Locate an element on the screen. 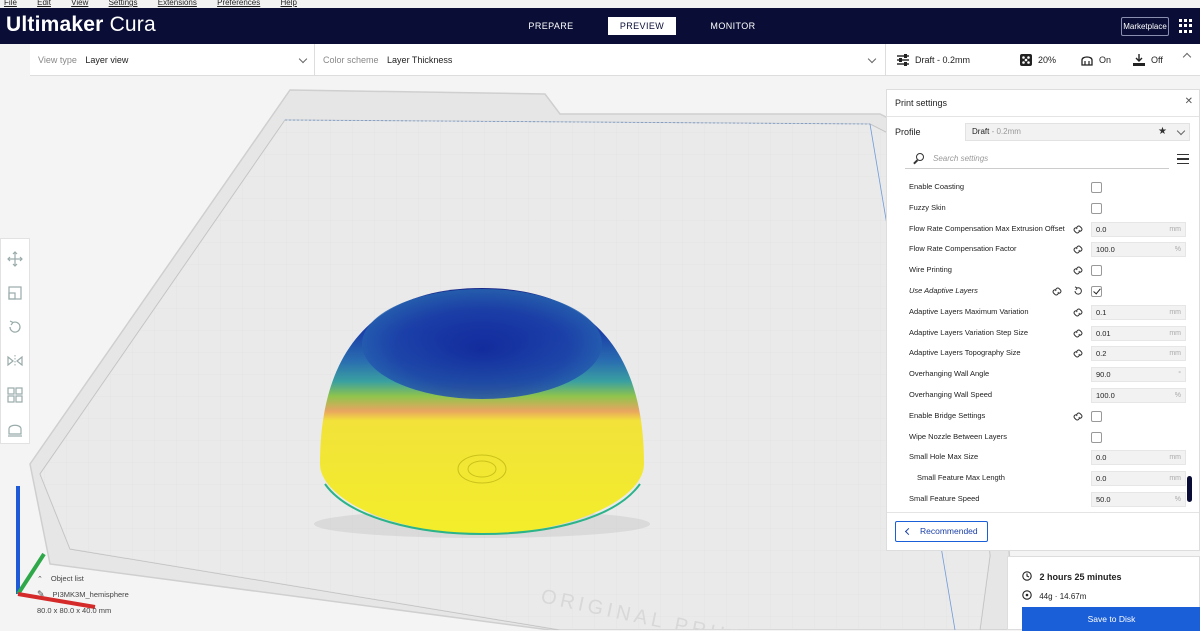 This screenshot has width=1200, height=631. material-row: 44g · 14.67m is located at coordinates (1054, 595).